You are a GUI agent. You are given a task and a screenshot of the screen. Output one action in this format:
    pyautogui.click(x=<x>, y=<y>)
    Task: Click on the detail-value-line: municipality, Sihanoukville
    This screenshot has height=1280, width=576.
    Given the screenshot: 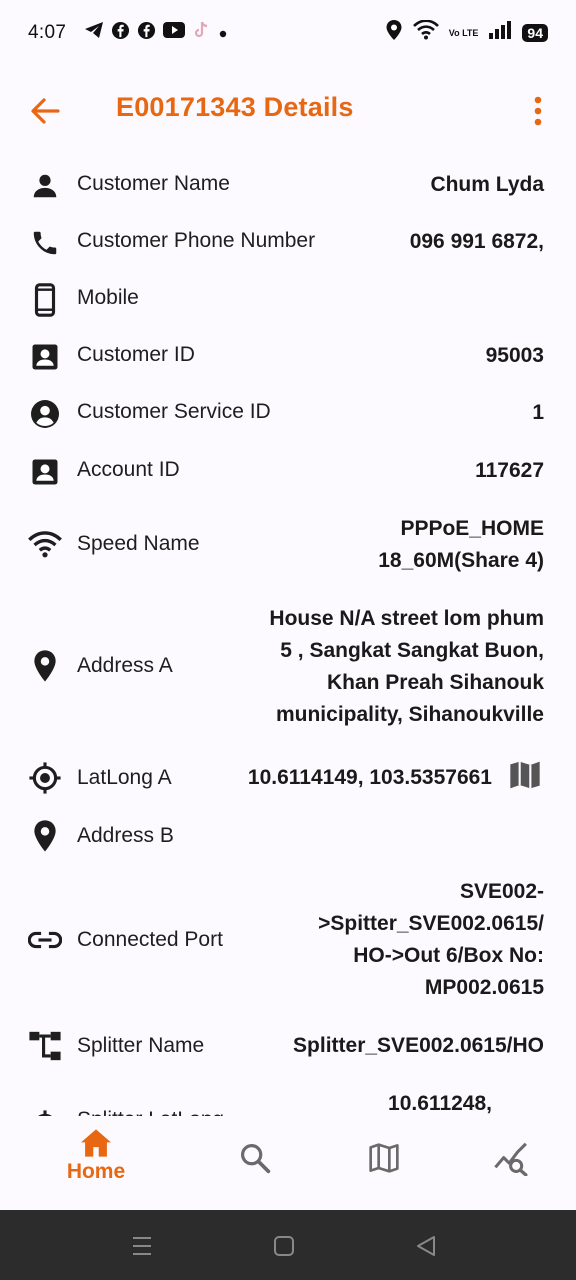 What is the action you would take?
    pyautogui.click(x=409, y=714)
    